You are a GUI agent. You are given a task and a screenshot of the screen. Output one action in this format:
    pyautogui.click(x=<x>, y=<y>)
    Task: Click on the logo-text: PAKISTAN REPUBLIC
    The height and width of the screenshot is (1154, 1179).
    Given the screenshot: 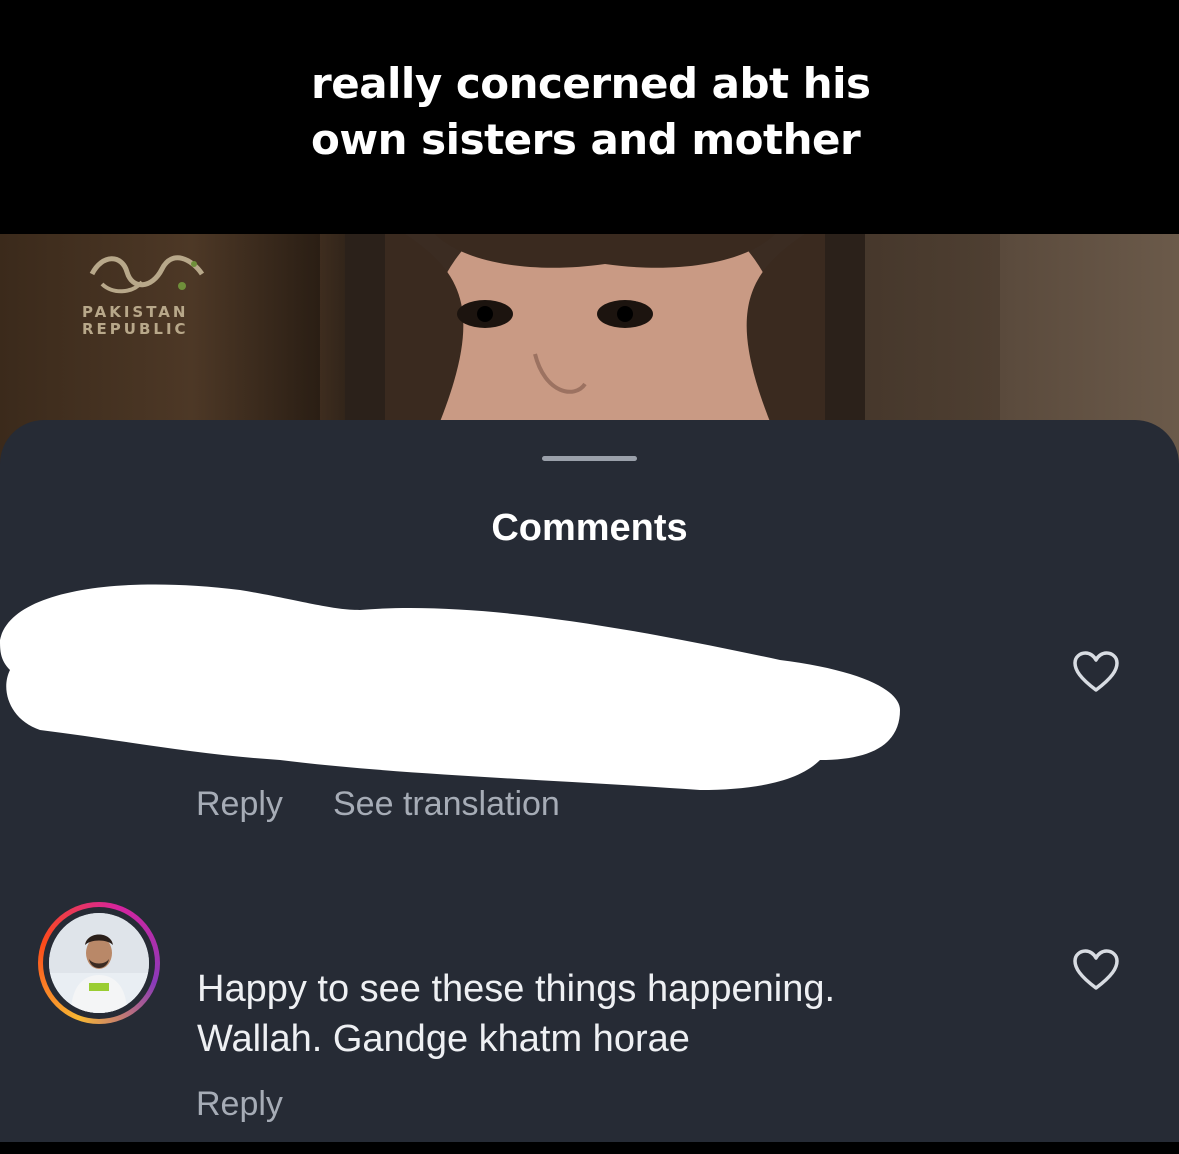 What is the action you would take?
    pyautogui.click(x=135, y=321)
    